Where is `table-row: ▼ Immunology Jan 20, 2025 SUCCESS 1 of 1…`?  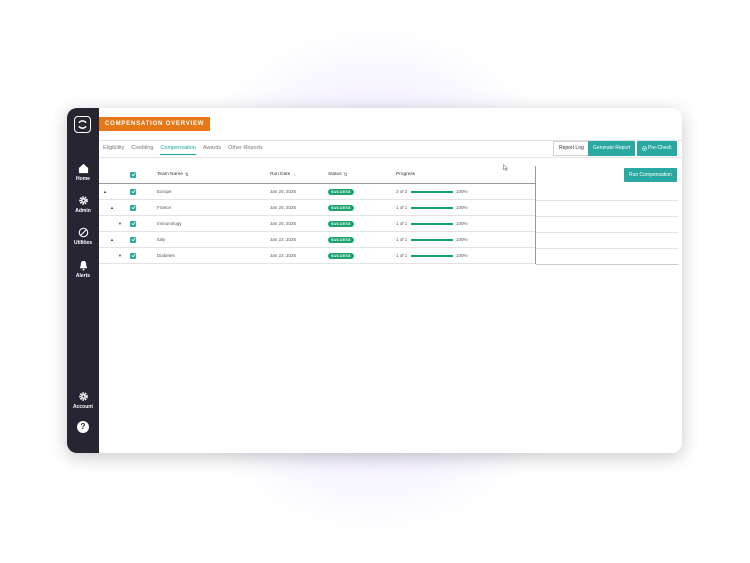
table-row: ▼ Immunology Jan 20, 2025 SUCCESS 1 of 1… is located at coordinates (317, 224).